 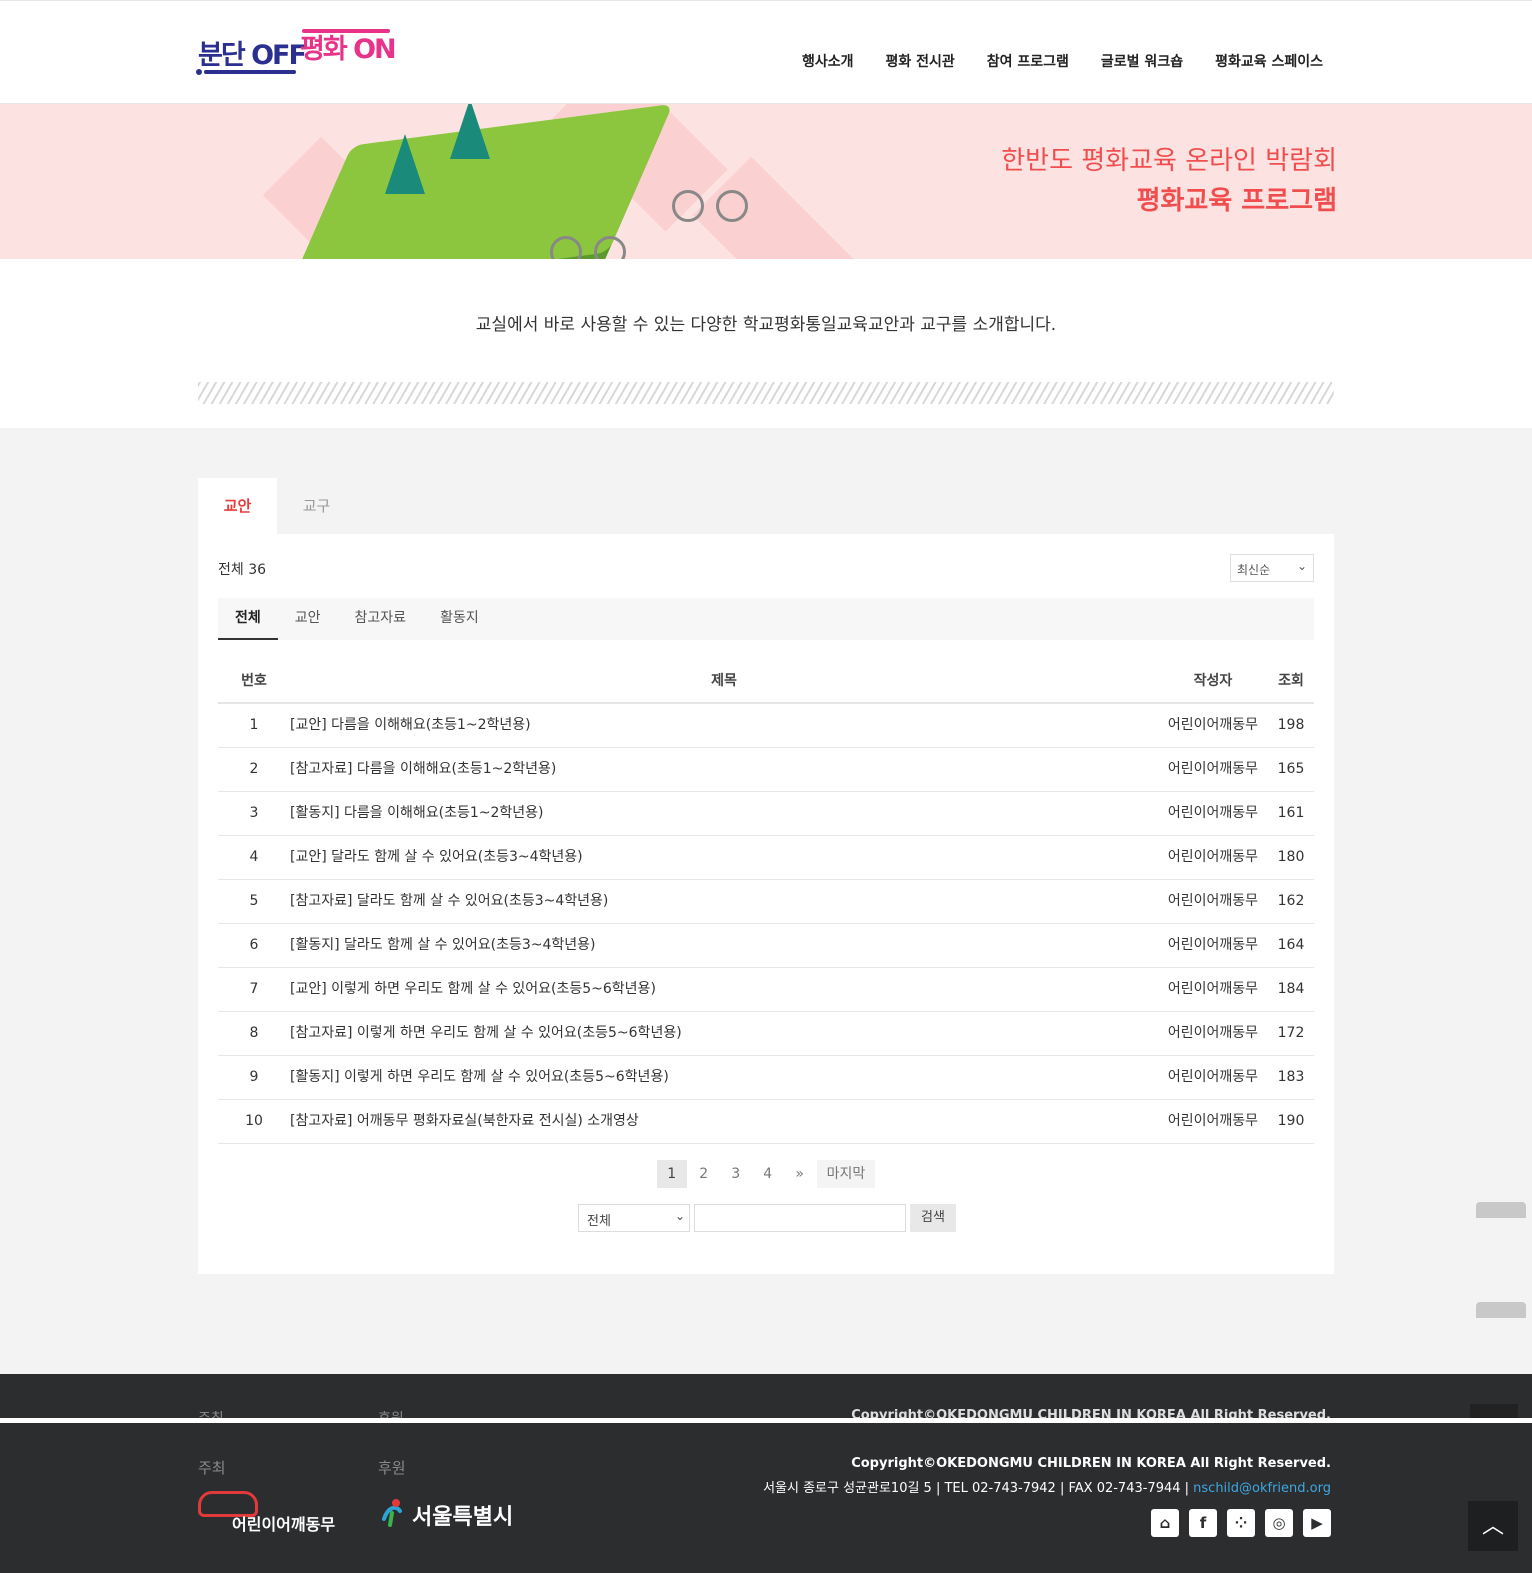 What do you see at coordinates (919, 61) in the screenshot?
I see `nav-item-exhibition: 평화 전시관` at bounding box center [919, 61].